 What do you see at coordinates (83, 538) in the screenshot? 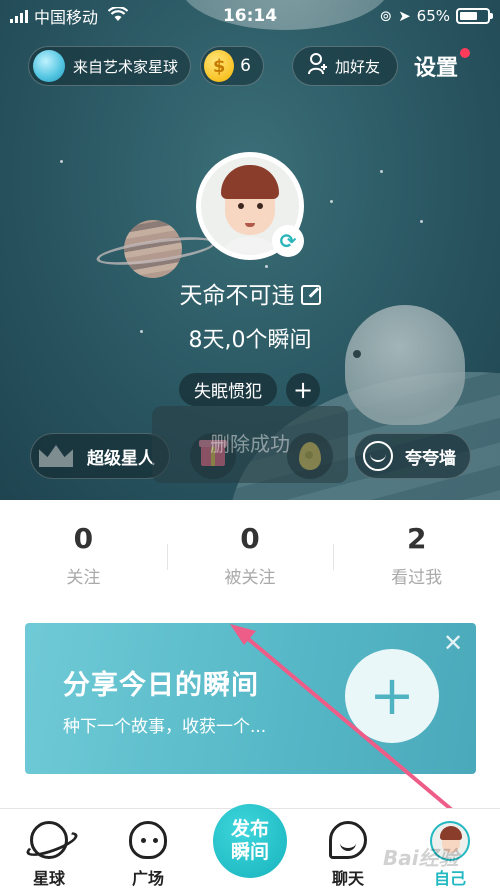
I see `following-count: 0` at bounding box center [83, 538].